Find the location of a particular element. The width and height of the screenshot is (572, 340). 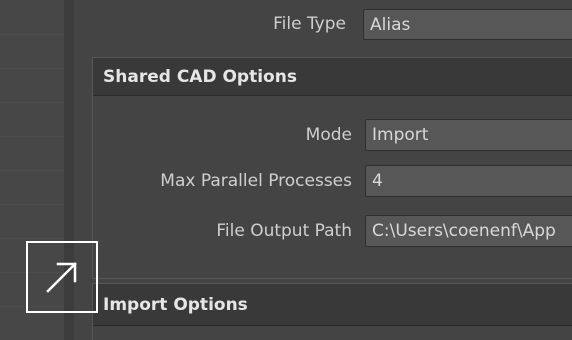

arrow-up-right-icon is located at coordinates (62, 277).